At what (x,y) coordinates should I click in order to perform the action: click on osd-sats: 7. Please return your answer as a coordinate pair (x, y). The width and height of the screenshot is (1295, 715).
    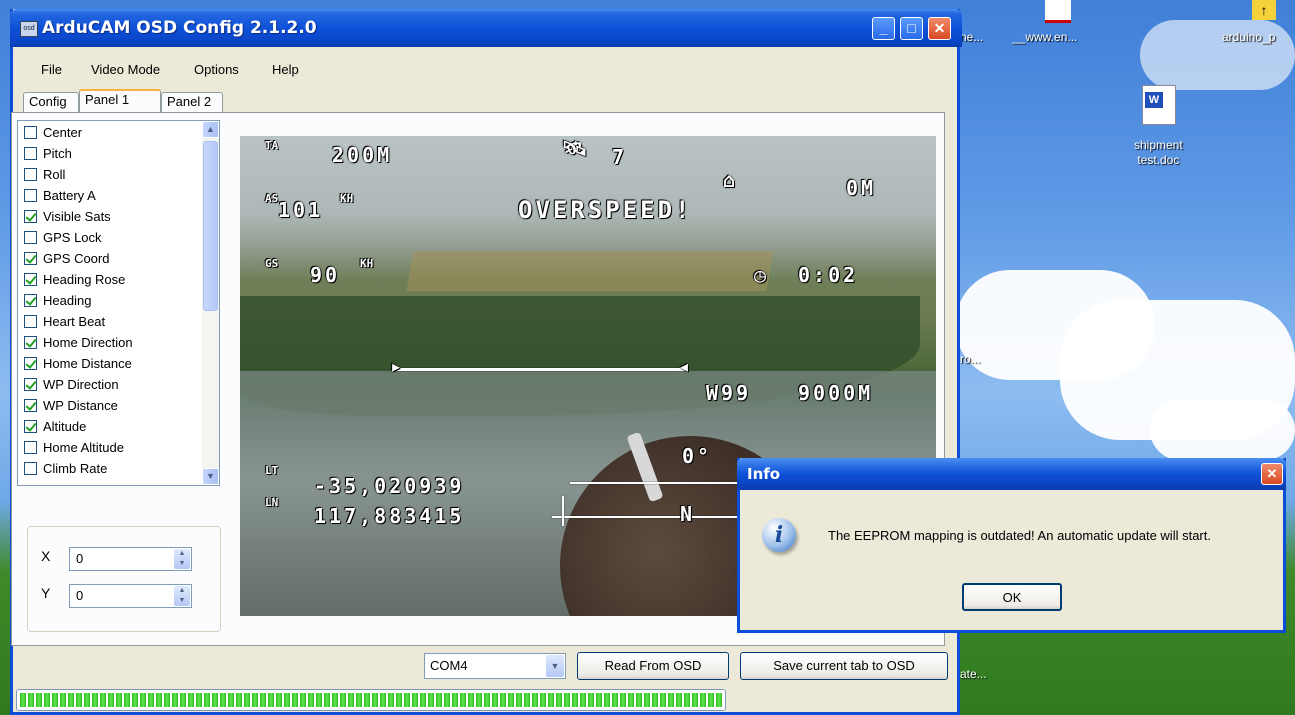
    Looking at the image, I should click on (619, 157).